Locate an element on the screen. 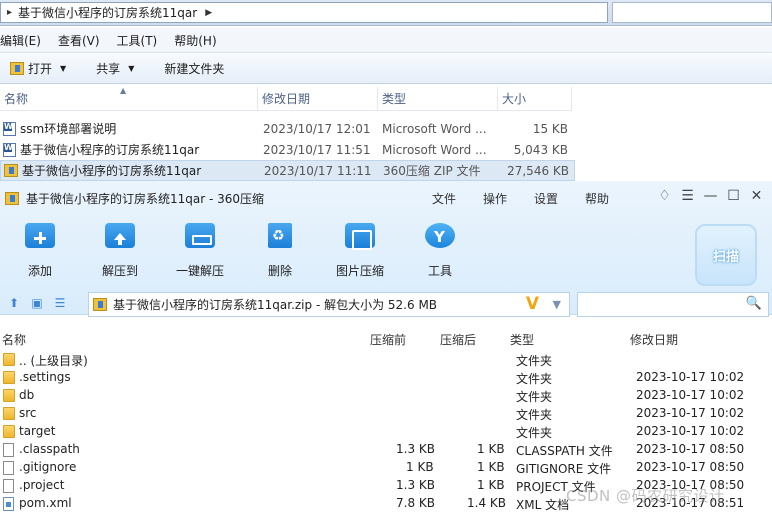 The image size is (772, 519). zip-toolbar: 添加 解压到 一键解压 删除 图片压缩 工具 is located at coordinates (260, 249).